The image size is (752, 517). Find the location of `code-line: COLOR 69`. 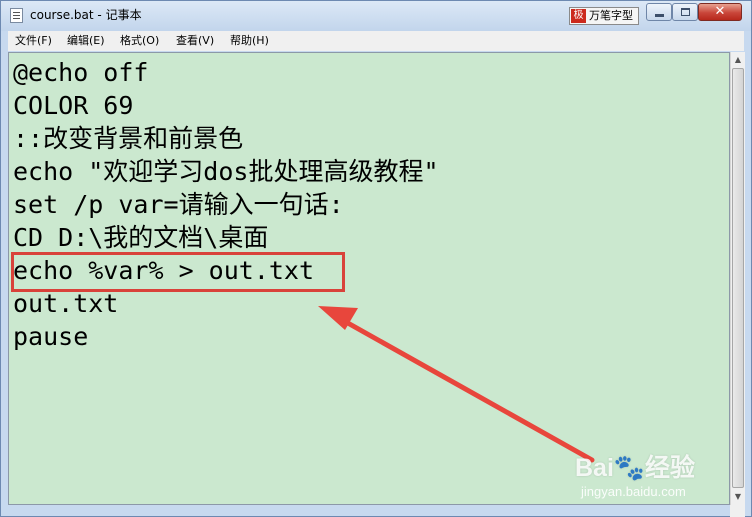

code-line: COLOR 69 is located at coordinates (73, 105).